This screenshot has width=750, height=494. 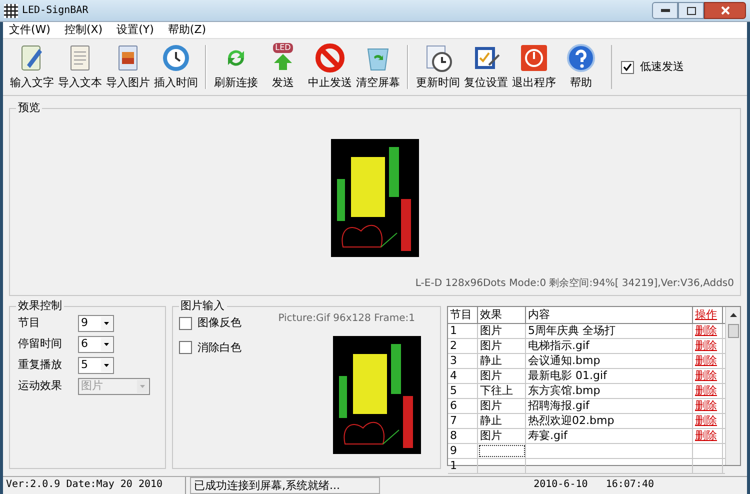 What do you see at coordinates (609, 315) in the screenshot?
I see `column-header: 内容` at bounding box center [609, 315].